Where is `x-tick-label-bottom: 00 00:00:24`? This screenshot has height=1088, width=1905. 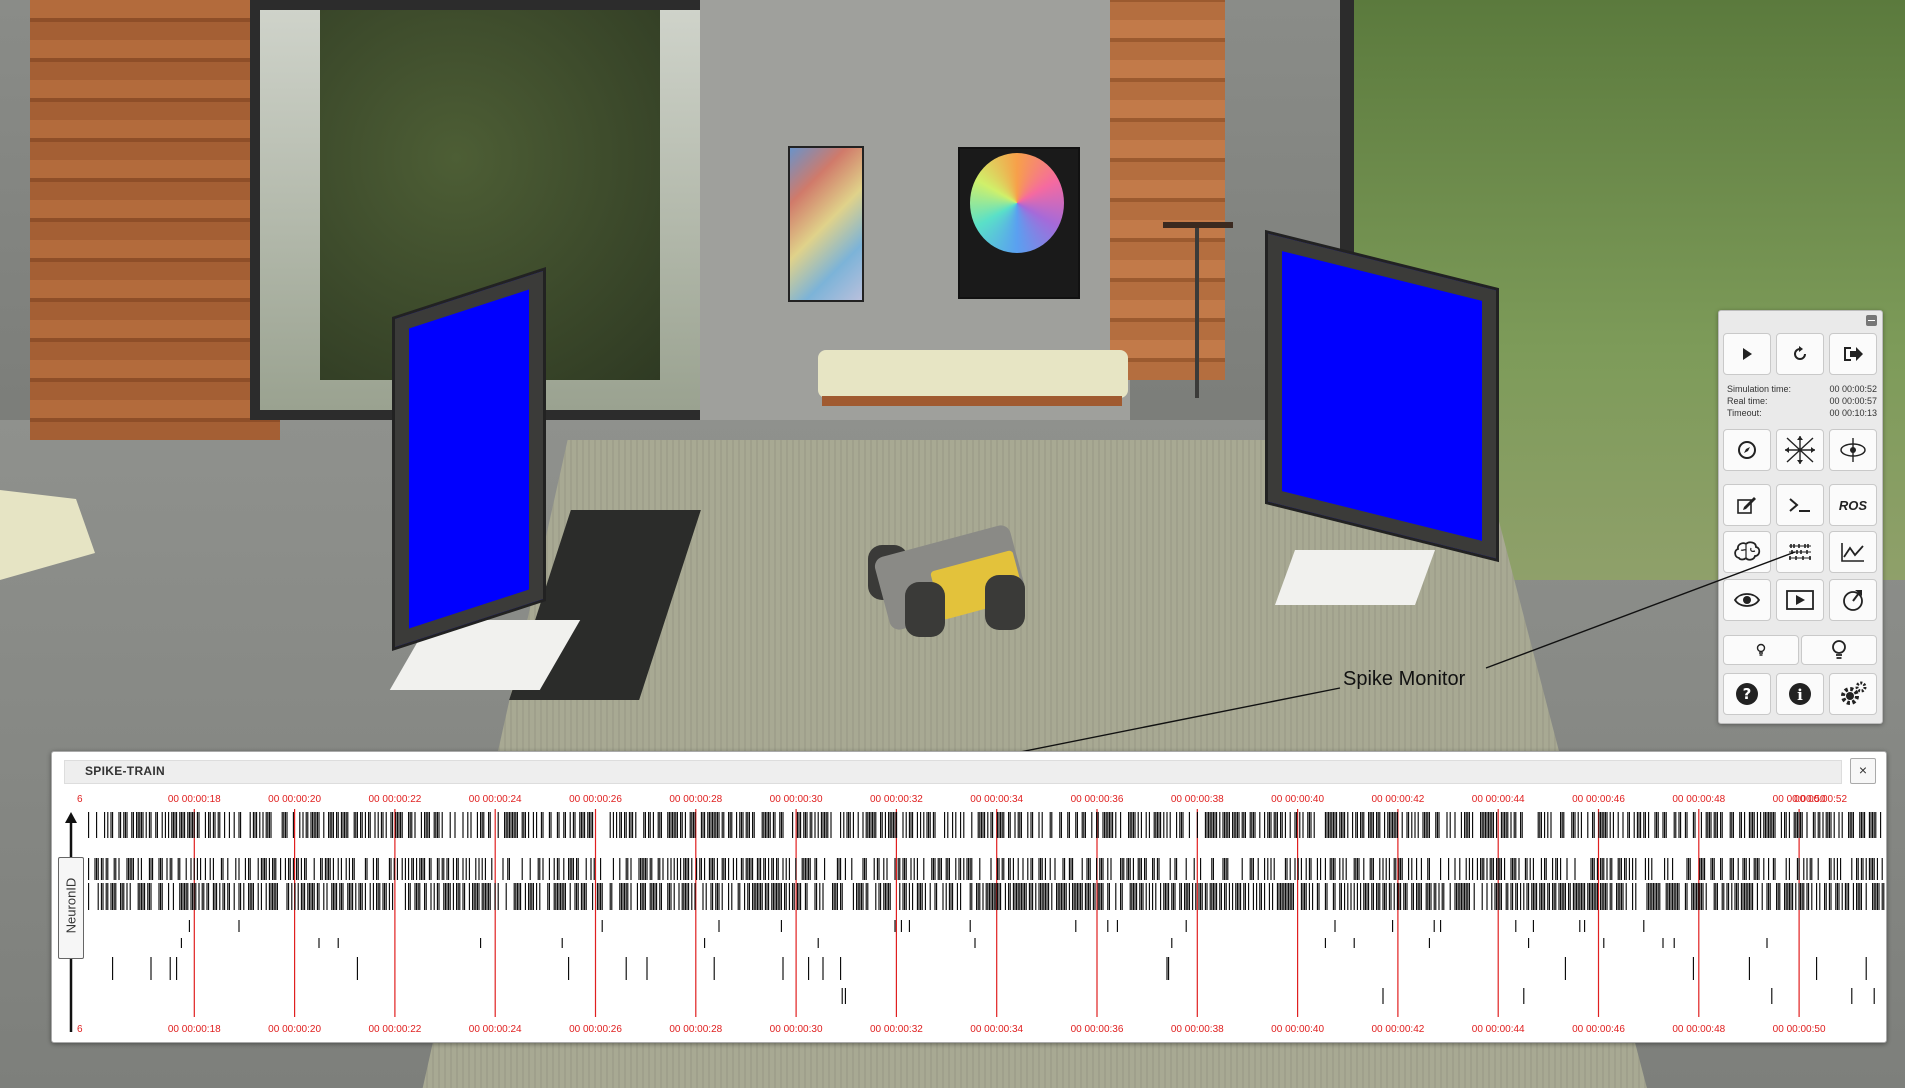 x-tick-label-bottom: 00 00:00:24 is located at coordinates (495, 1029).